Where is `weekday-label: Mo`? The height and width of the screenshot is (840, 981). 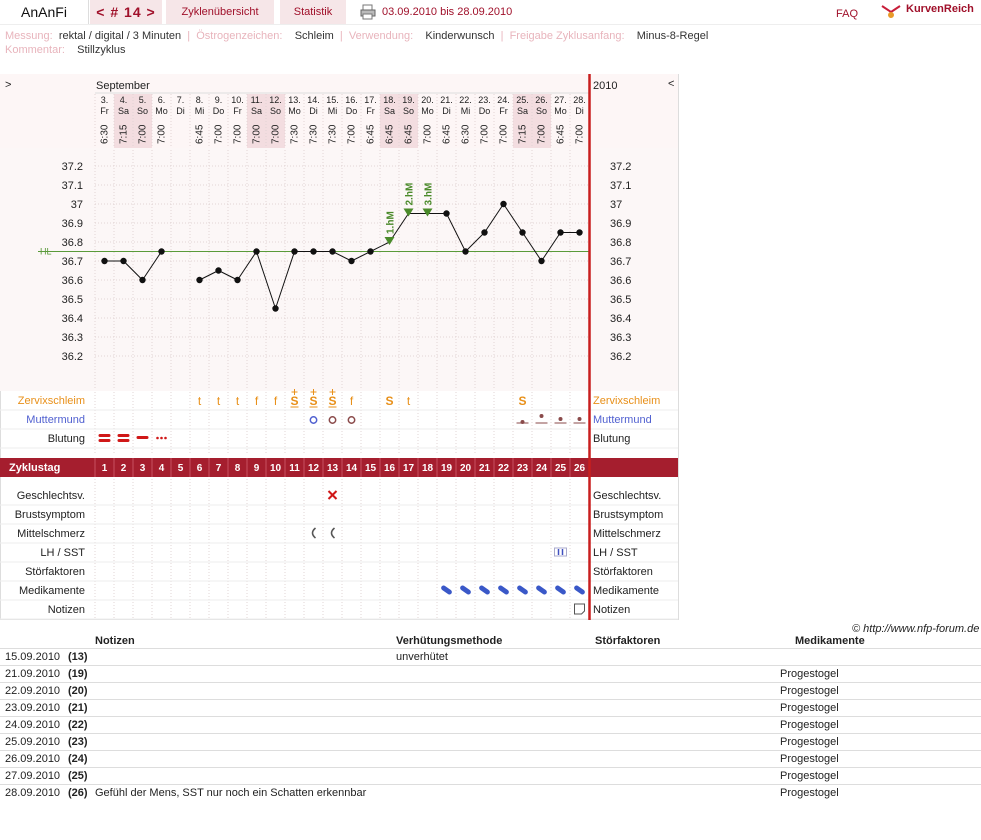 weekday-label: Mo is located at coordinates (560, 111).